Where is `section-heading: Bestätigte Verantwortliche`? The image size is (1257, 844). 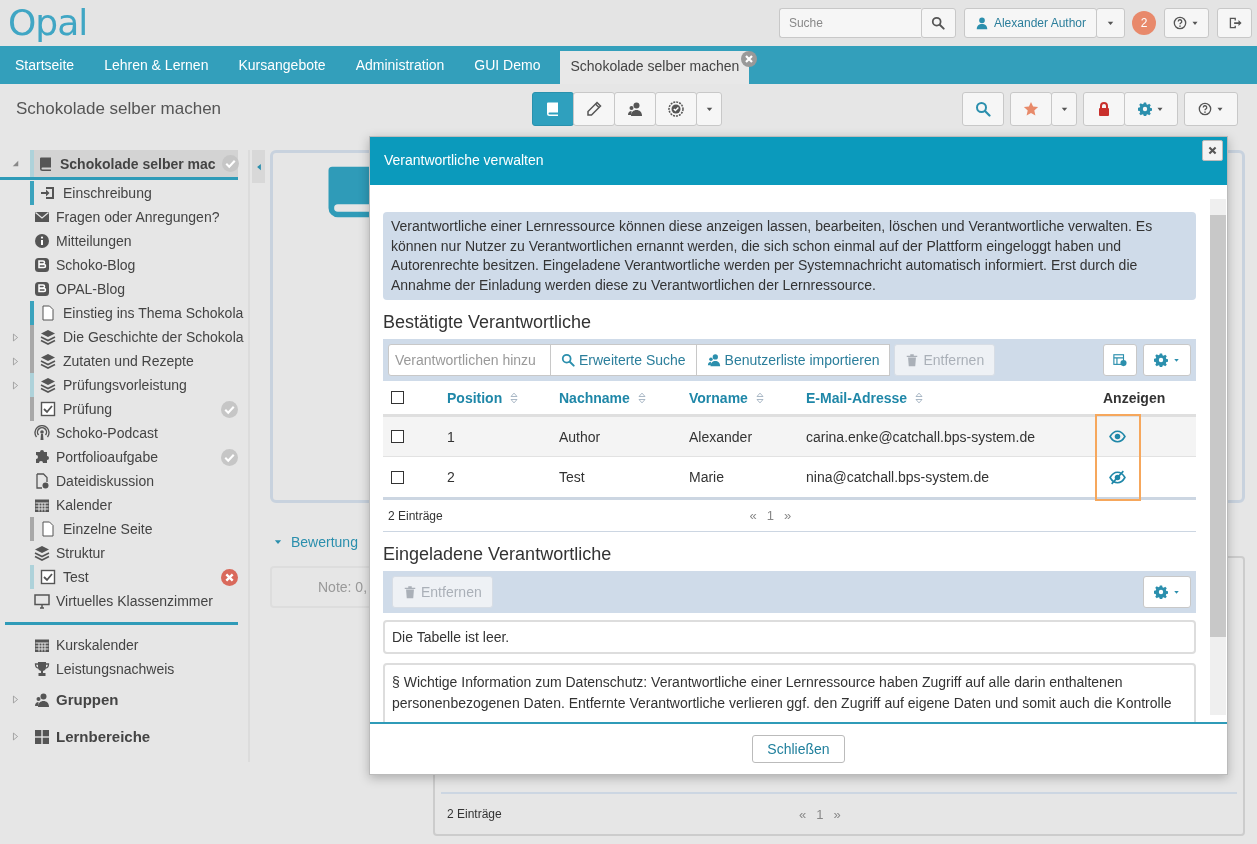 section-heading: Bestätigte Verantwortliche is located at coordinates (488, 322).